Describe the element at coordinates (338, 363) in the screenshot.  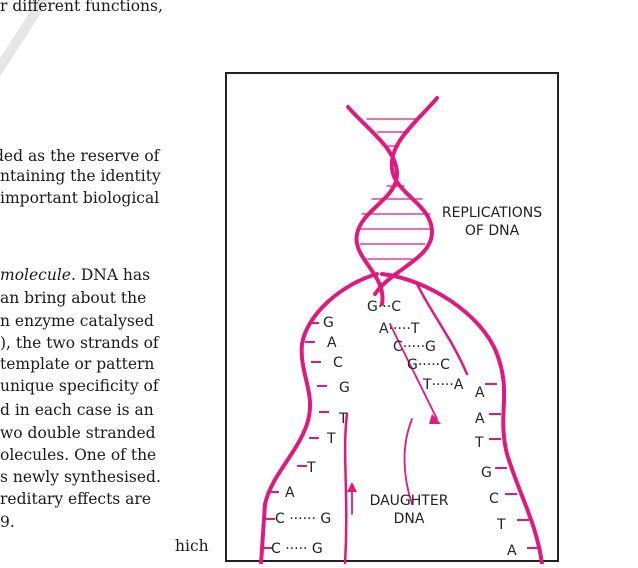
I see `left-base-label: C` at that location.